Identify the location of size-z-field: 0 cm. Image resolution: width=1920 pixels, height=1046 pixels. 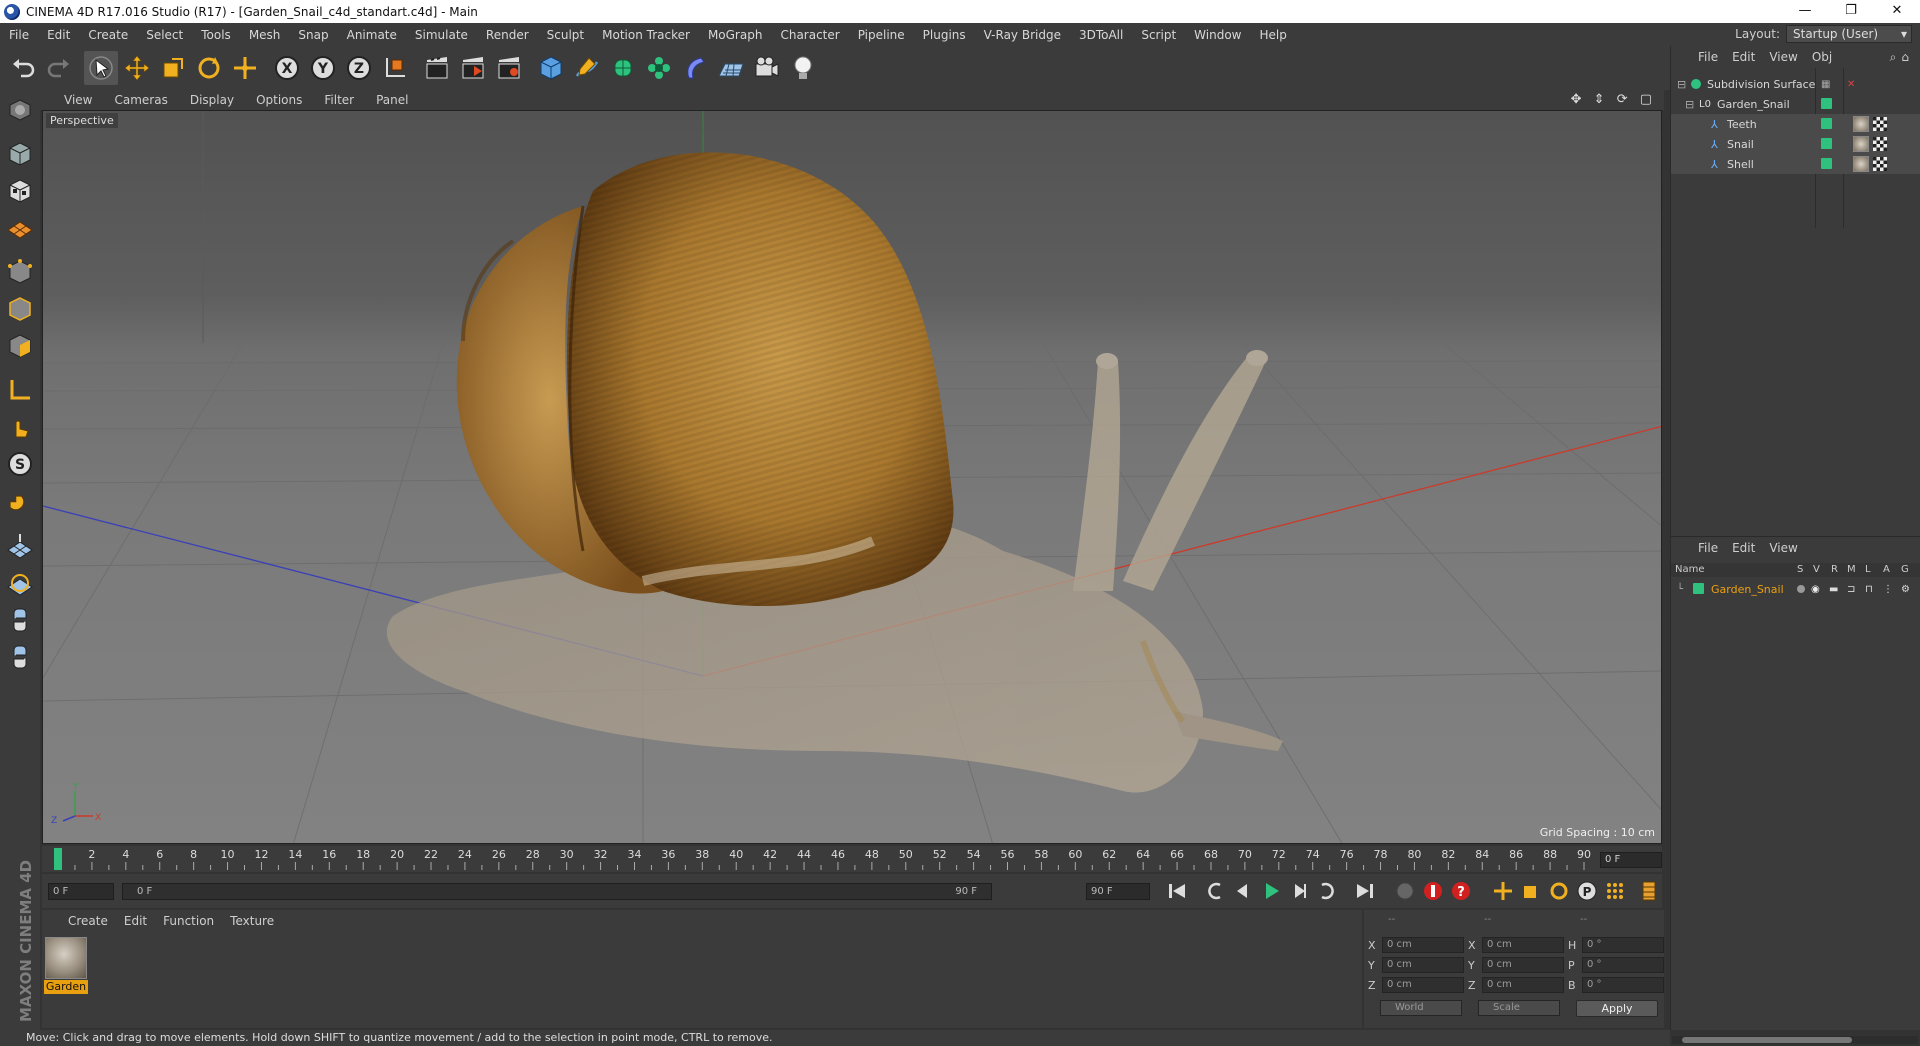
(1523, 985).